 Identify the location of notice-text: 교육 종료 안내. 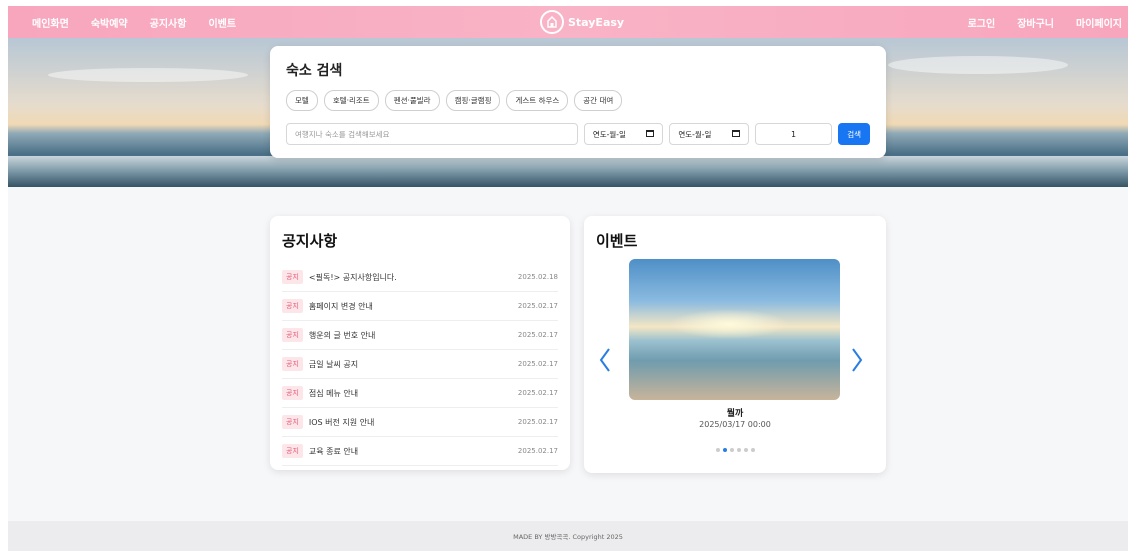
(333, 451).